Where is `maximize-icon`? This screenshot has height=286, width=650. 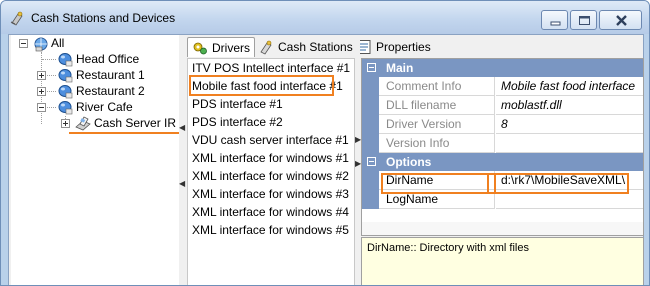
maximize-icon is located at coordinates (584, 20).